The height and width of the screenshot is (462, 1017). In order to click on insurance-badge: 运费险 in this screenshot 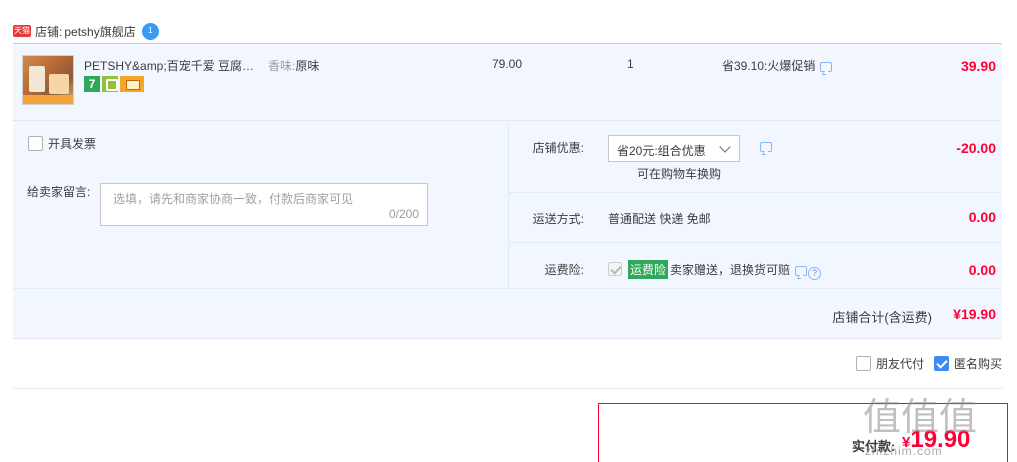, I will do `click(648, 269)`.